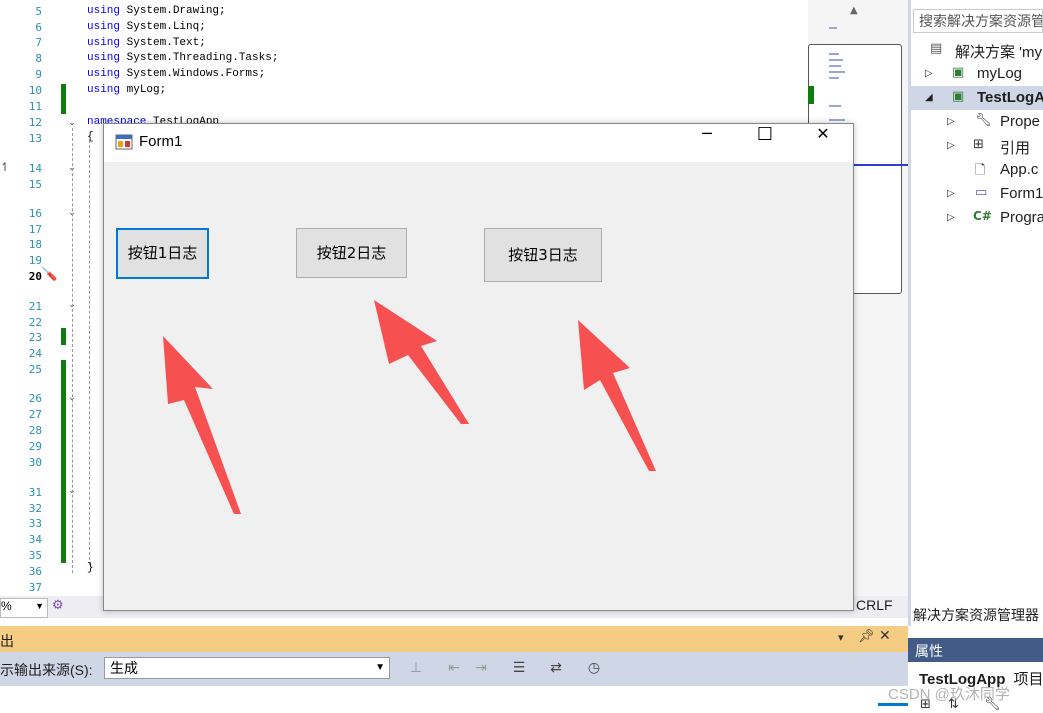  I want to click on close-icon: ✕, so click(885, 636).